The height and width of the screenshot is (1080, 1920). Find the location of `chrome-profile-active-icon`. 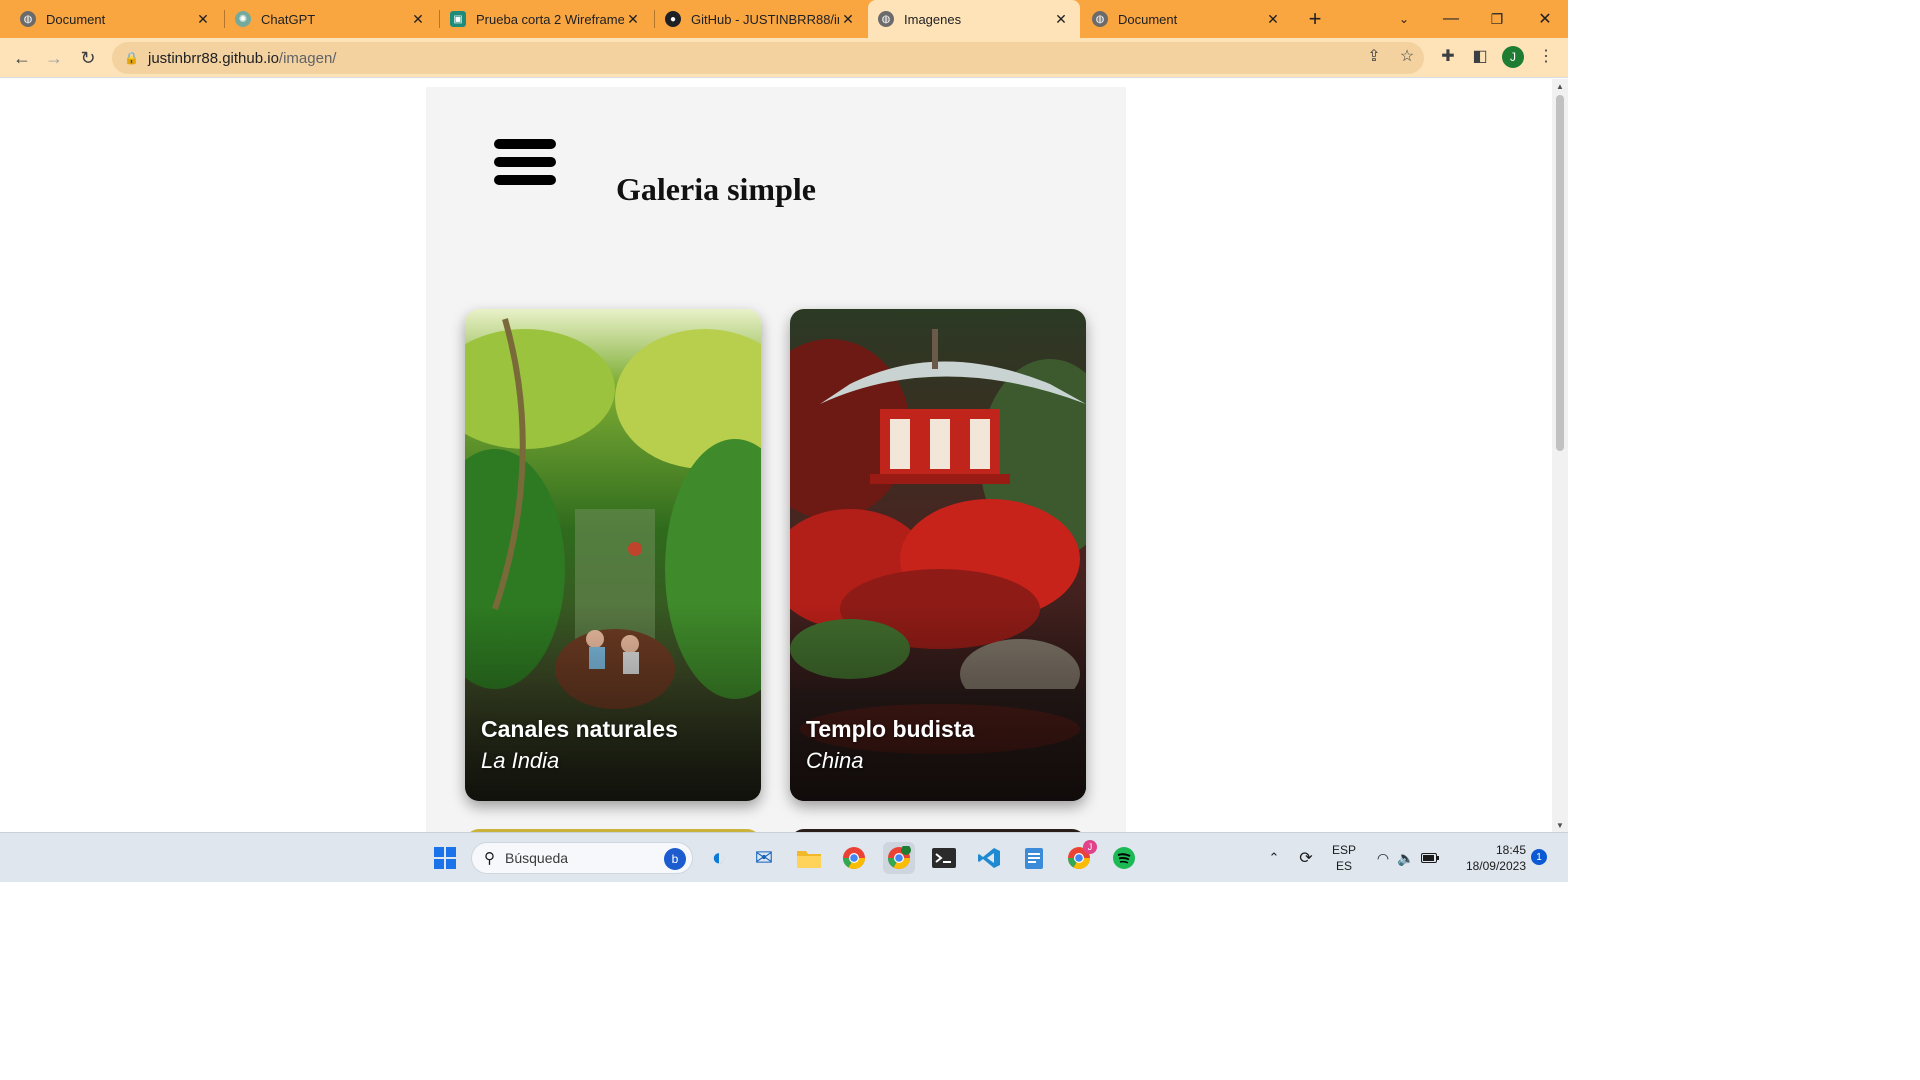

chrome-profile-active-icon is located at coordinates (899, 858).